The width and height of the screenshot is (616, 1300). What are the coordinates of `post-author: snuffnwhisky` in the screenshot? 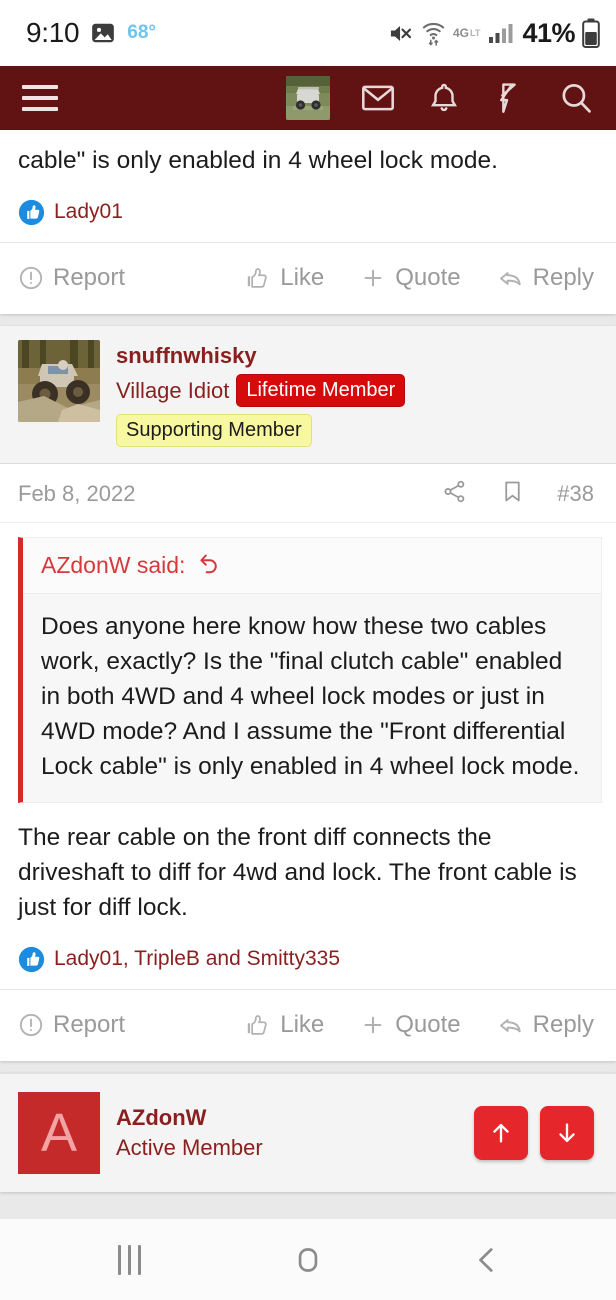 It's located at (357, 356).